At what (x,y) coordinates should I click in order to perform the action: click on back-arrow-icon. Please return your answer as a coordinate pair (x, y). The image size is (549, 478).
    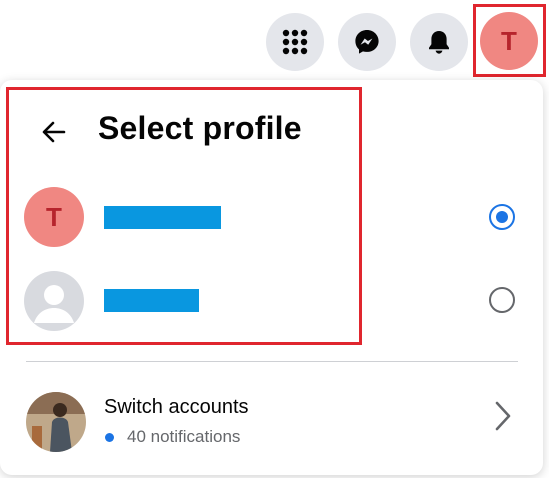
    Looking at the image, I should click on (54, 132).